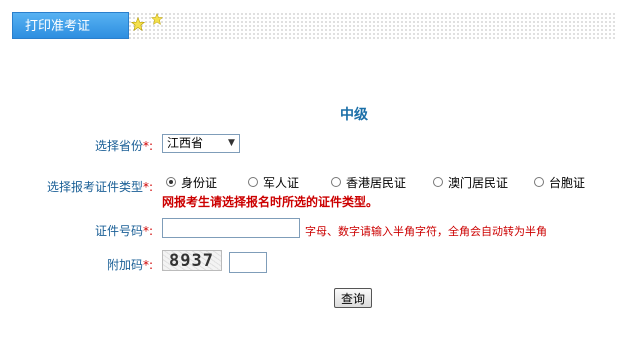  I want to click on radio-id-card: 身份证, so click(192, 182).